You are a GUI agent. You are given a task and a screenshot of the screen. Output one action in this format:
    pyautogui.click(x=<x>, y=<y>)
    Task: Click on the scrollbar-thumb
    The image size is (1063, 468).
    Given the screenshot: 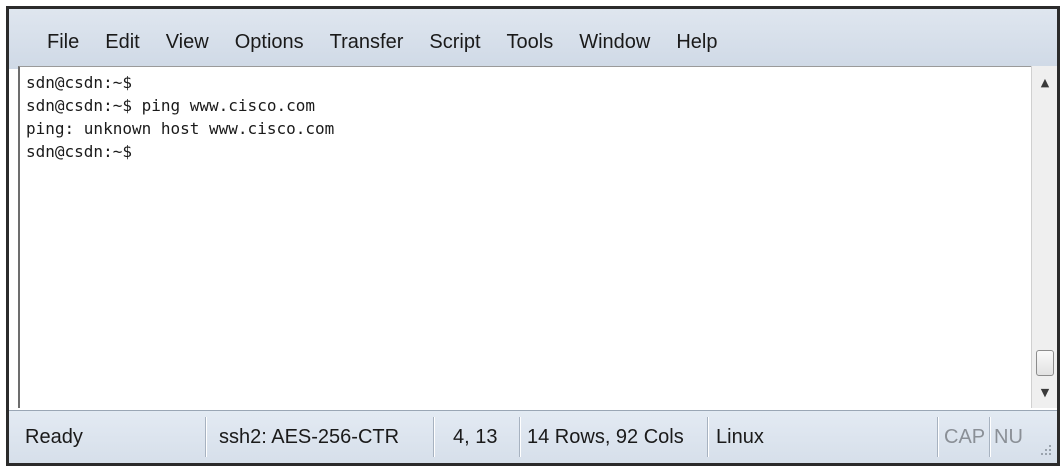 What is the action you would take?
    pyautogui.click(x=1045, y=363)
    